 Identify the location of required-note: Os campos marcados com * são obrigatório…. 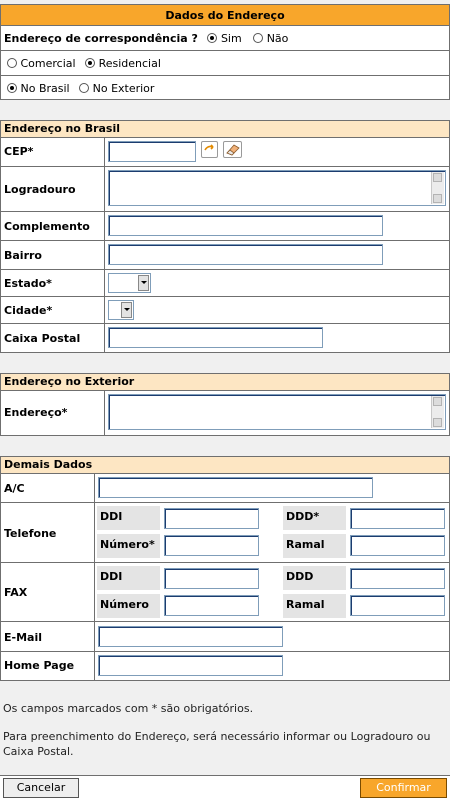
(128, 708).